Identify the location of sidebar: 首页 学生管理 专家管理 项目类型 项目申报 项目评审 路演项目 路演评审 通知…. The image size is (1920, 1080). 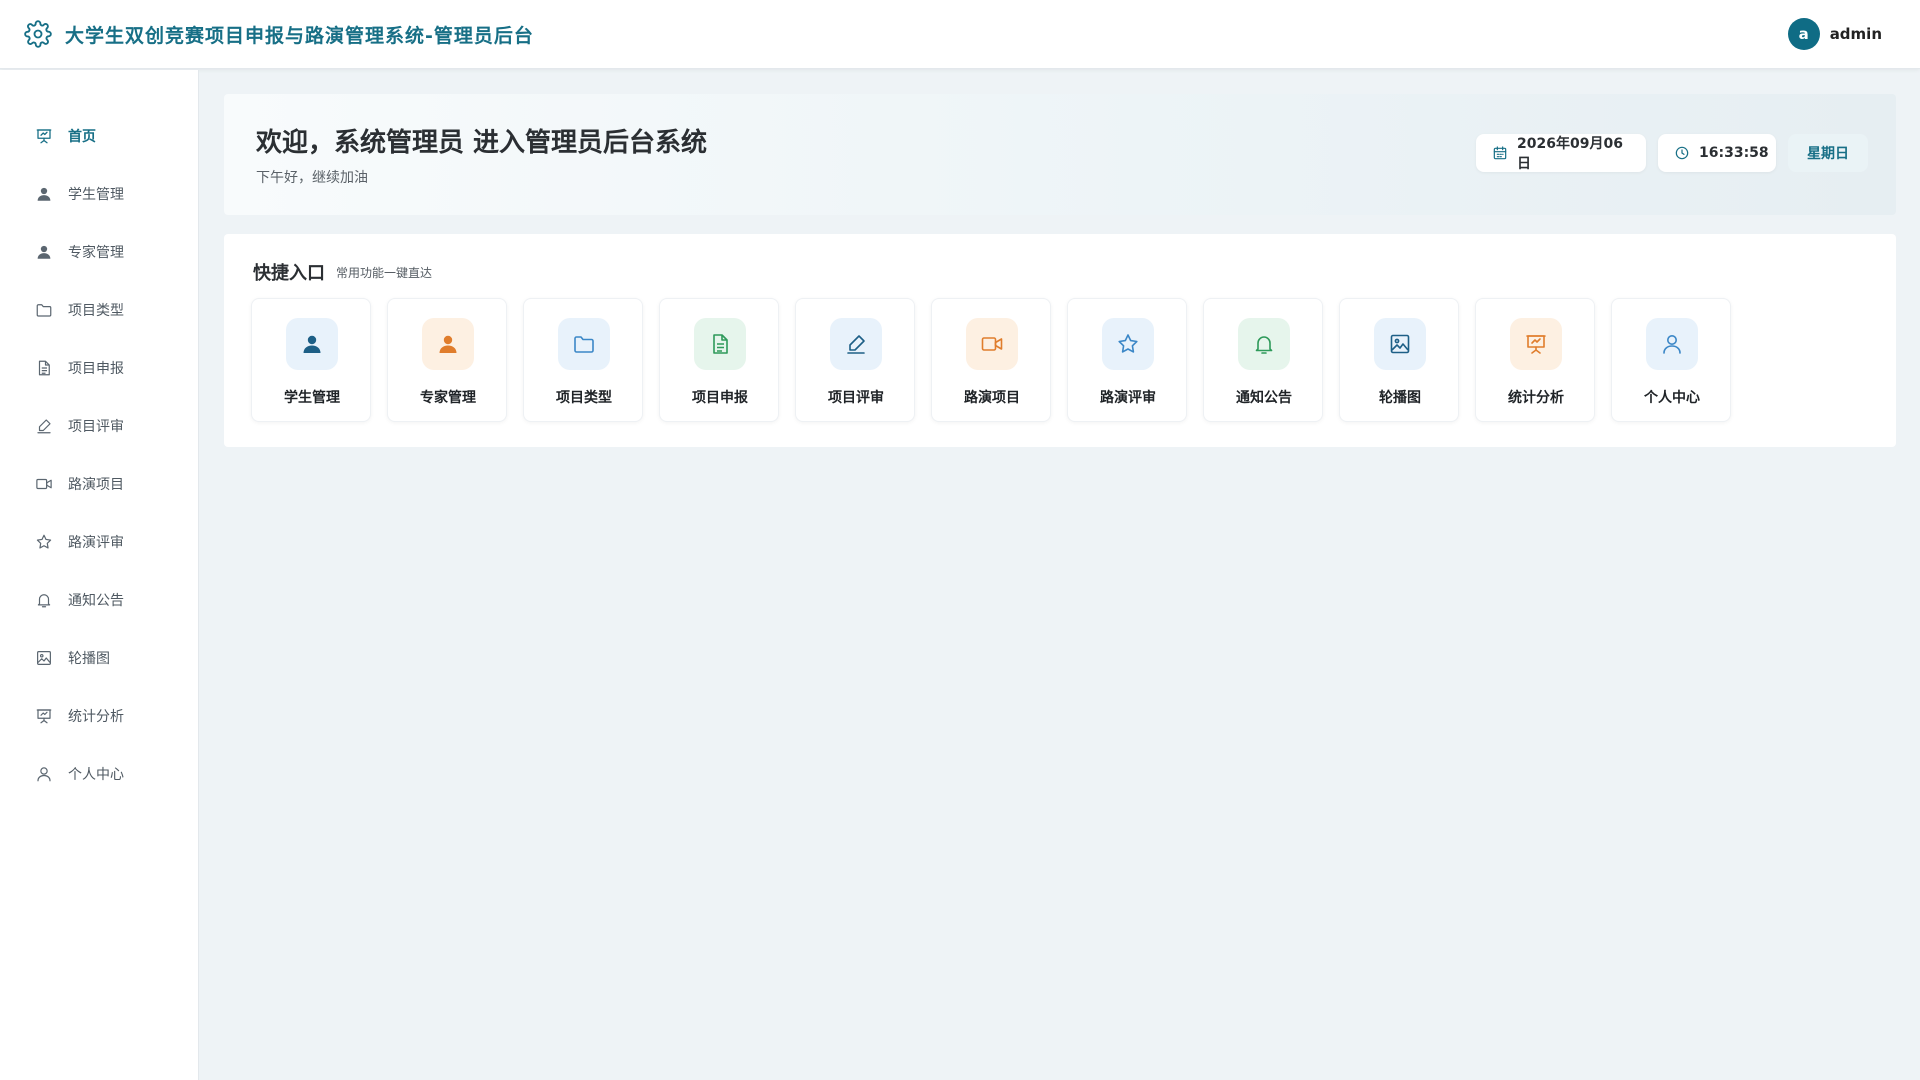
(99, 575).